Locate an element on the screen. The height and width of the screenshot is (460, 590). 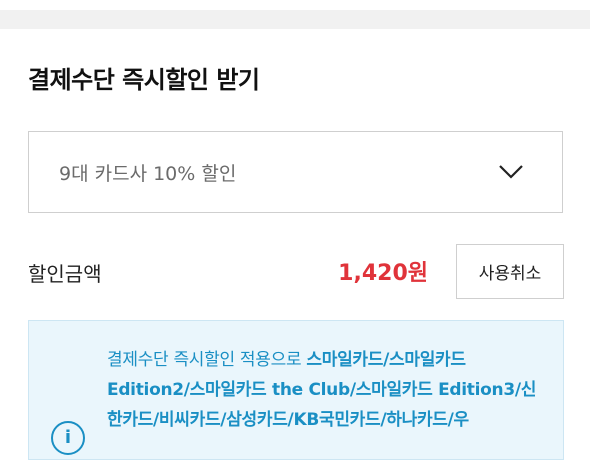
discount-amount-label: 할인금액 is located at coordinates (65, 274).